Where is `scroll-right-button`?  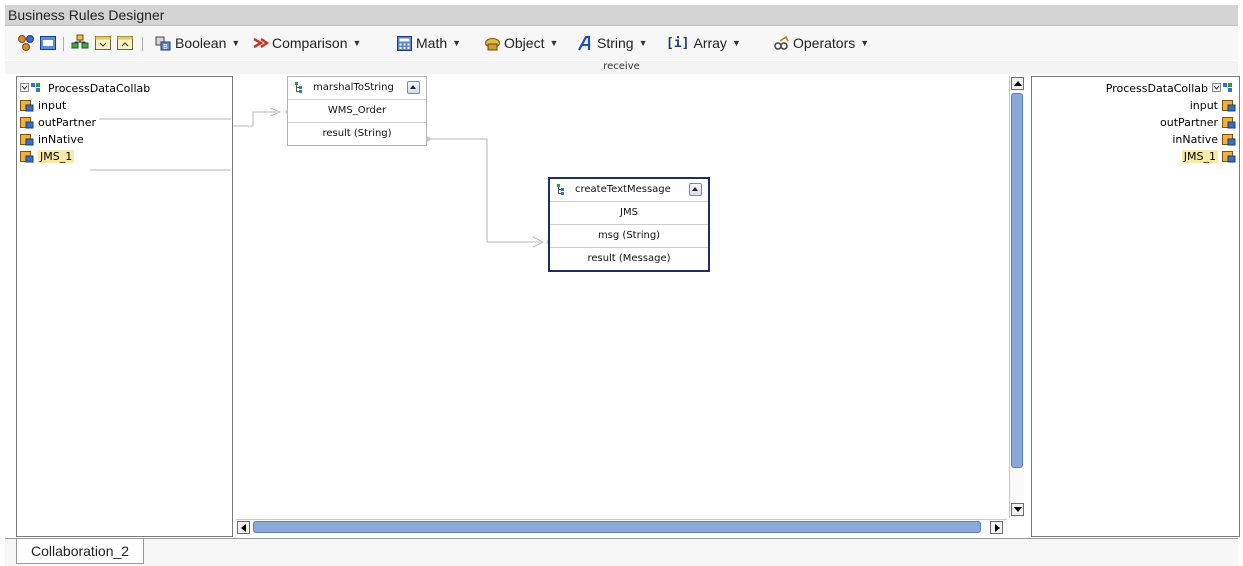
scroll-right-button is located at coordinates (996, 527).